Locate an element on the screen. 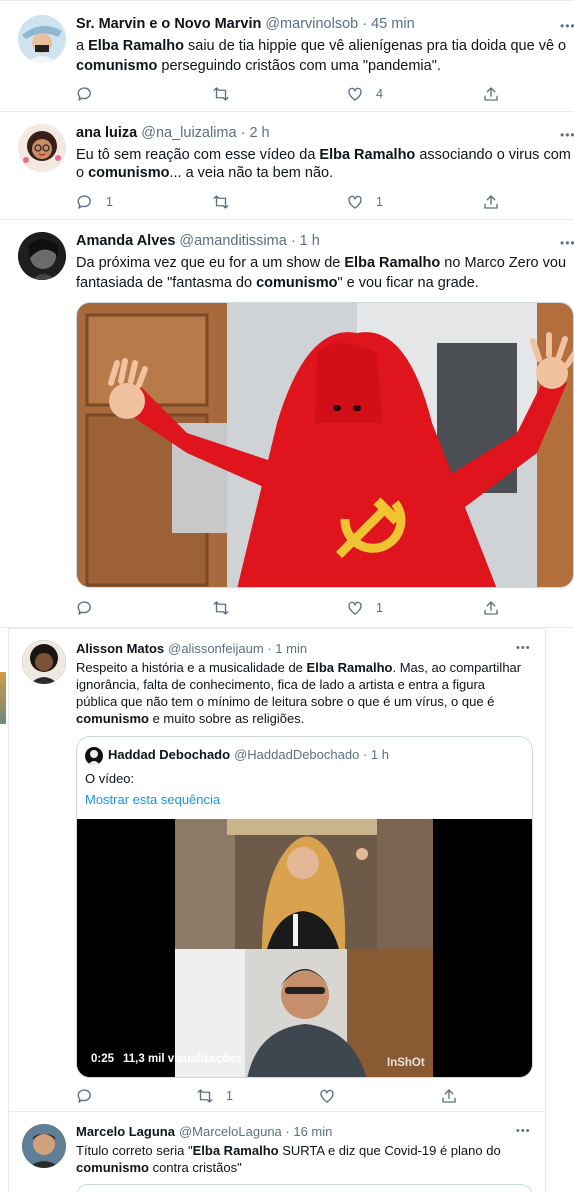  quoted-author-name: Haddad Debochado is located at coordinates (169, 754).